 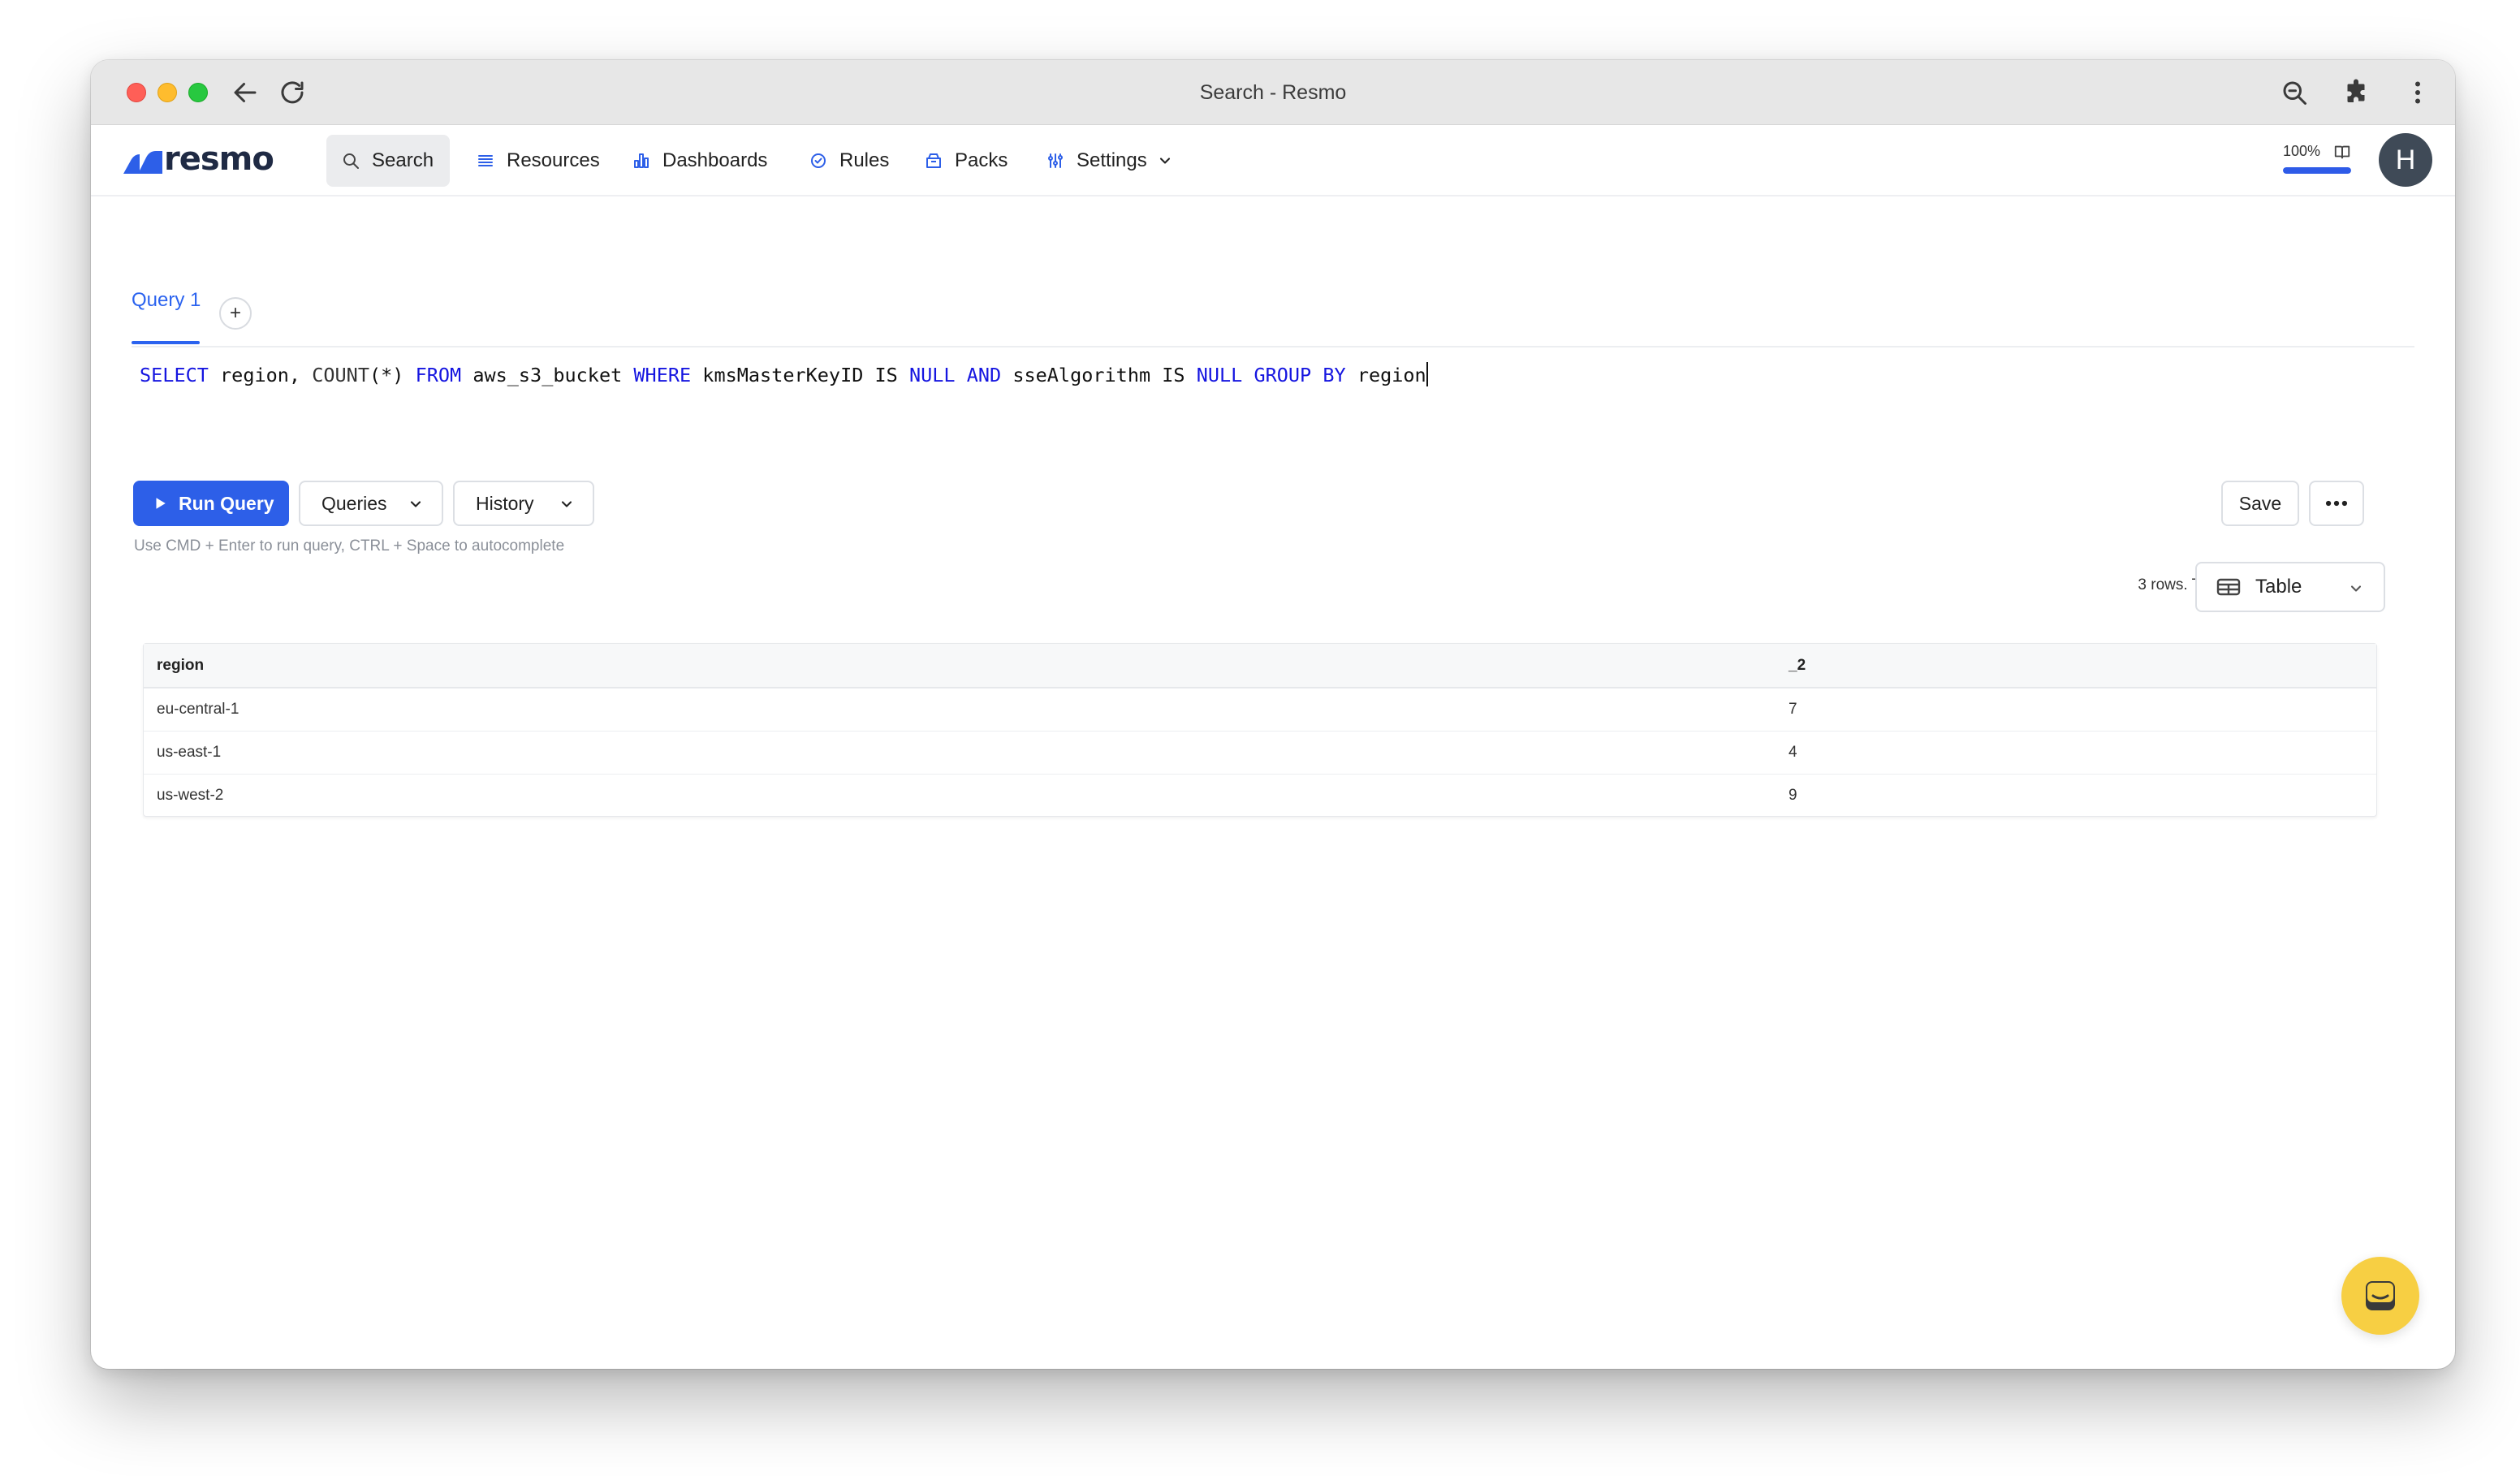 I want to click on table-row: us-west-2 9, so click(x=1260, y=795).